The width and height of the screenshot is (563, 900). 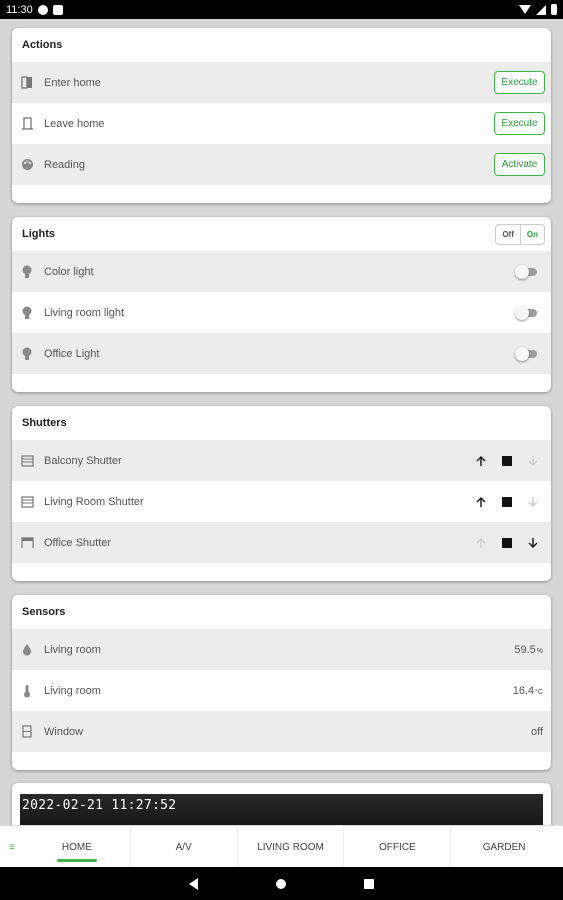 I want to click on light-row-office: Office Light, so click(x=281, y=353).